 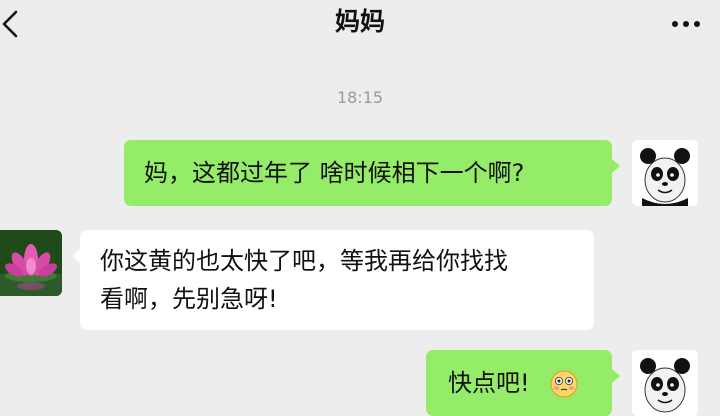 I want to click on chat-title: 妈妈, so click(x=359, y=21).